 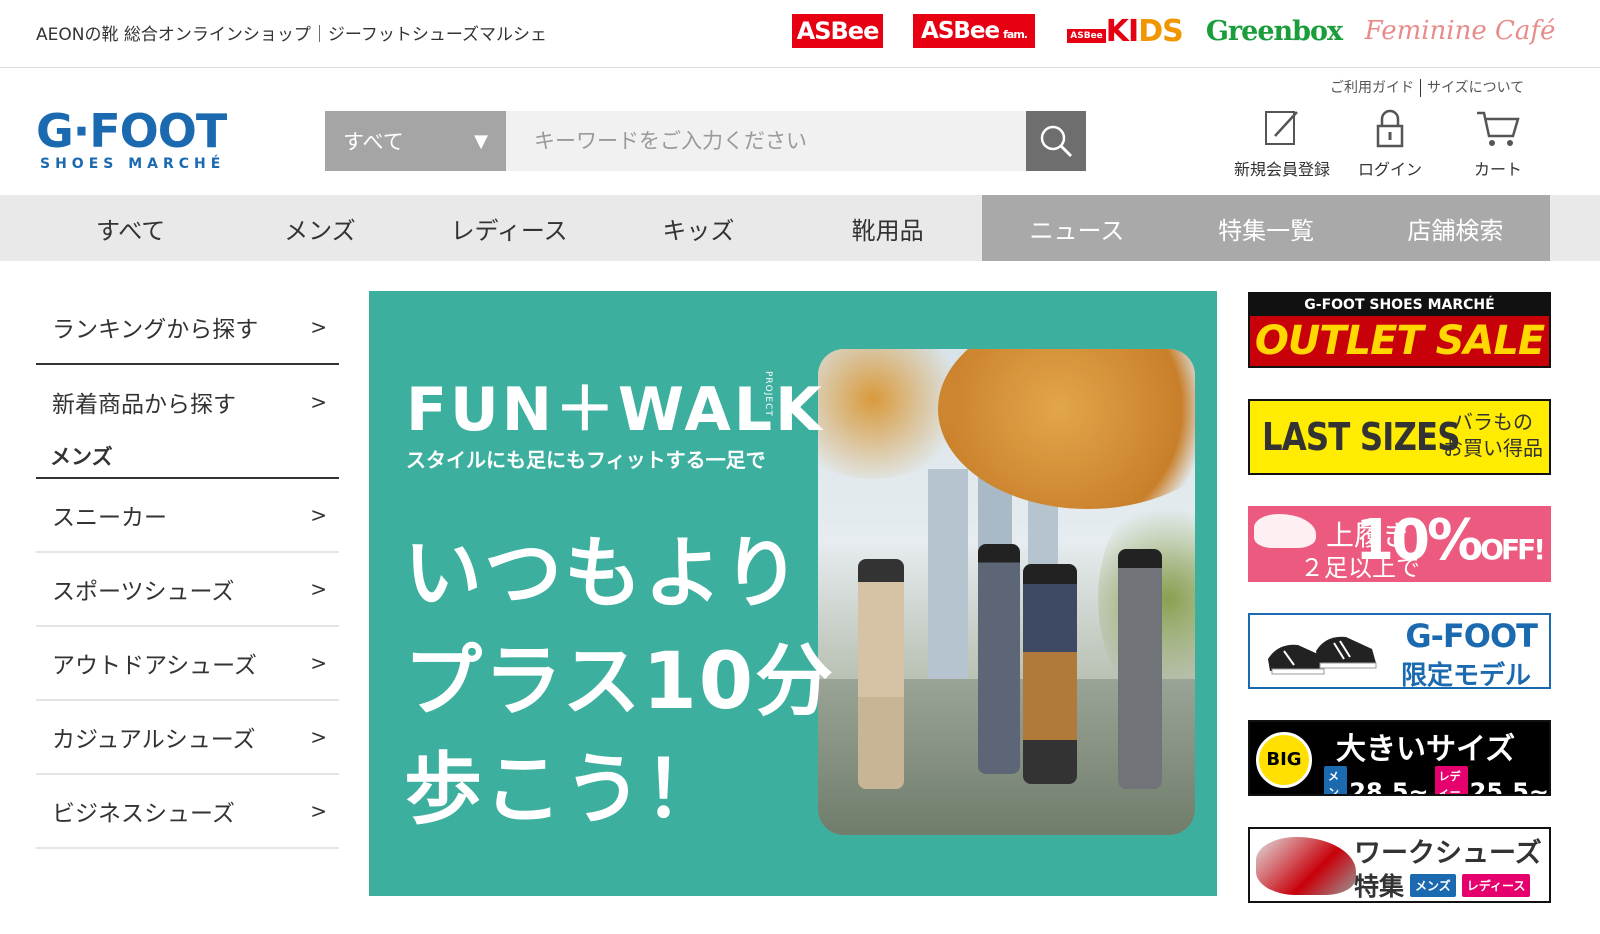 I want to click on sidebar-item-ranking: ランキングから探す >, so click(x=187, y=328).